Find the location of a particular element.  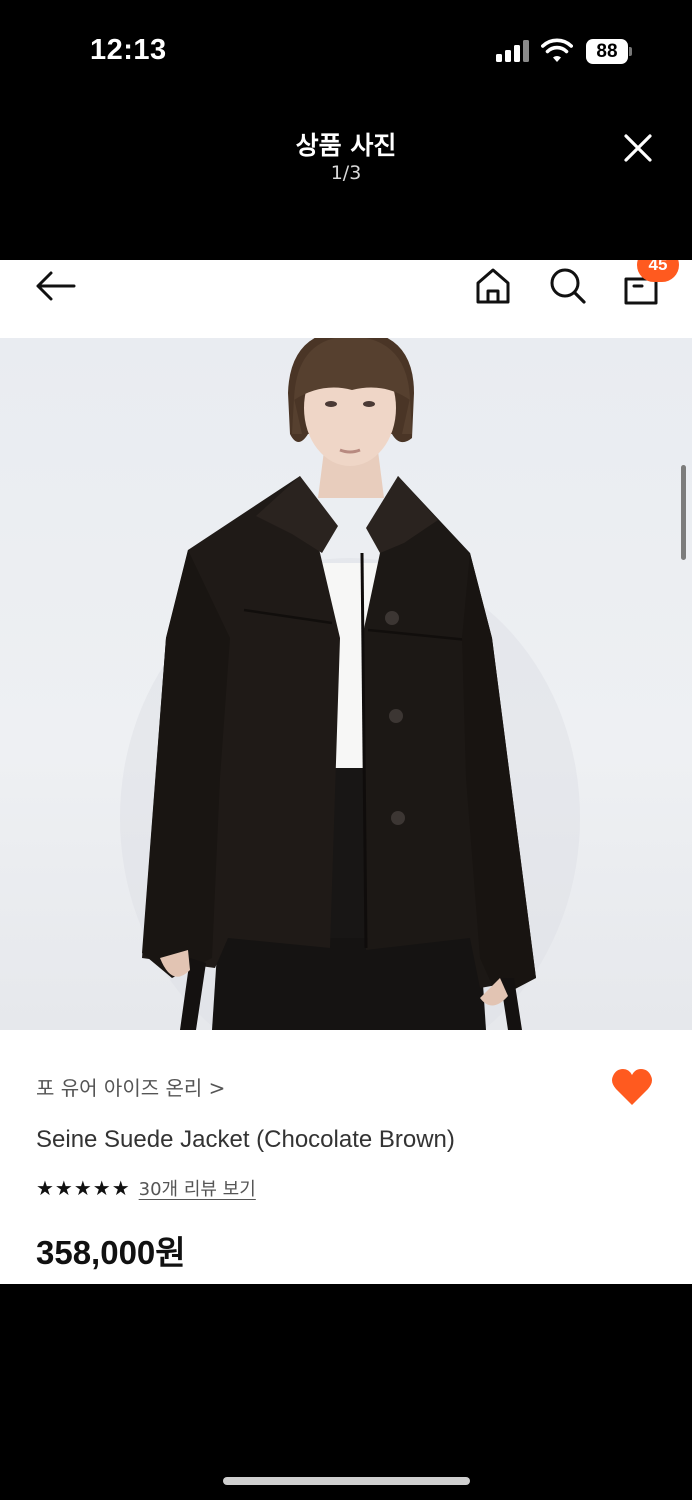

battery-indicator: 88 is located at coordinates (609, 51).